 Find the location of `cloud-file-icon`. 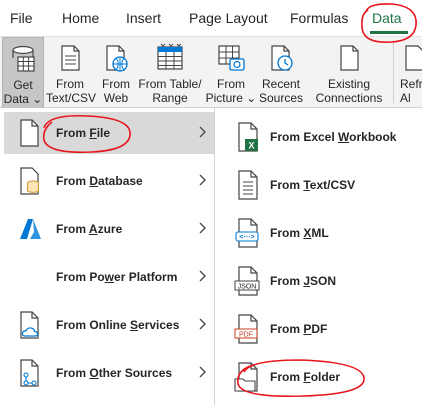

cloud-file-icon is located at coordinates (29, 325).